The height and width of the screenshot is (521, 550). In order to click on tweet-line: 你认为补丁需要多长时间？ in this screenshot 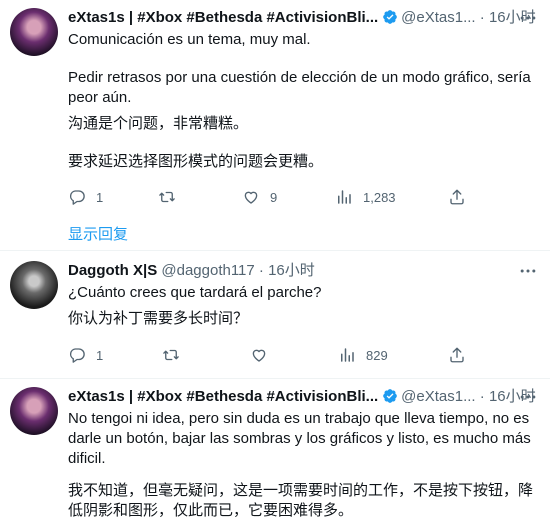, I will do `click(158, 318)`.